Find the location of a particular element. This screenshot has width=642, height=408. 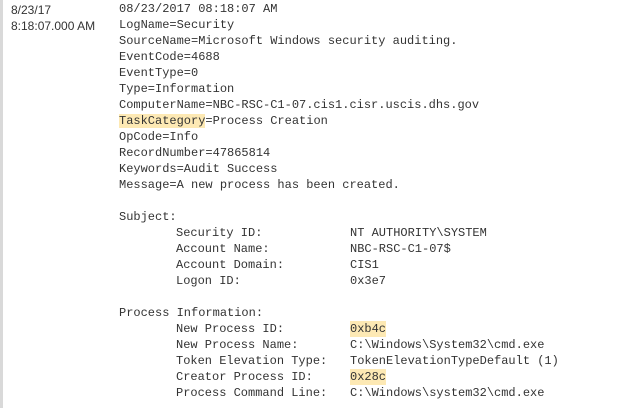

field-logname: LogName=Security is located at coordinates (177, 25).